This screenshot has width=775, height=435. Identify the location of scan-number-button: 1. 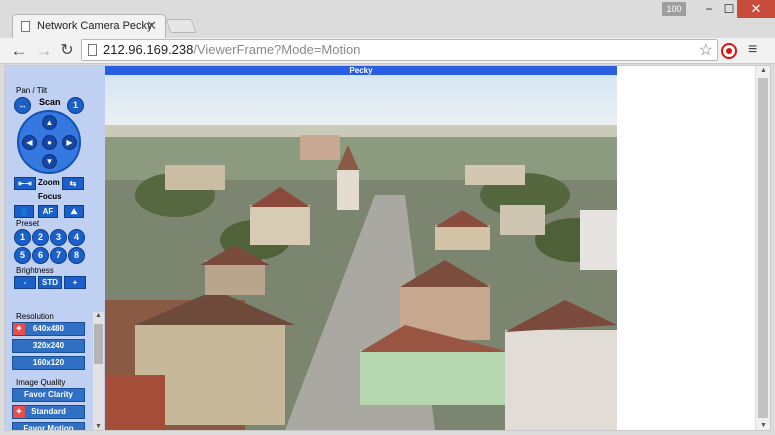
(75, 105).